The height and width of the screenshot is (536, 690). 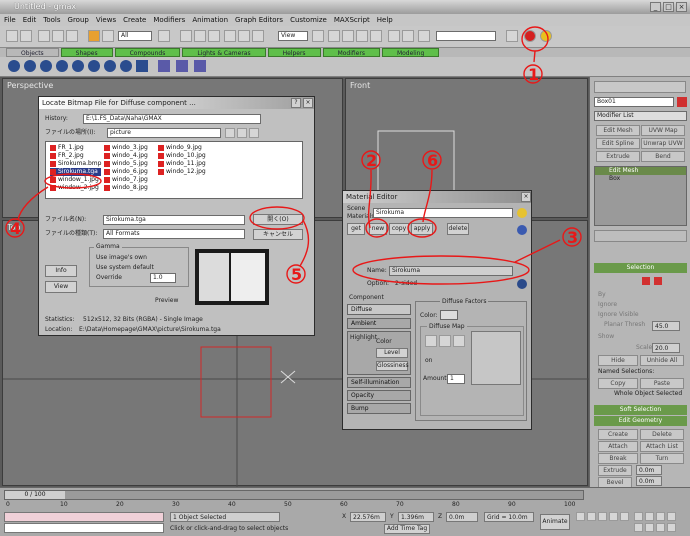 I want to click on annotation-number-5: 5, so click(x=296, y=274).